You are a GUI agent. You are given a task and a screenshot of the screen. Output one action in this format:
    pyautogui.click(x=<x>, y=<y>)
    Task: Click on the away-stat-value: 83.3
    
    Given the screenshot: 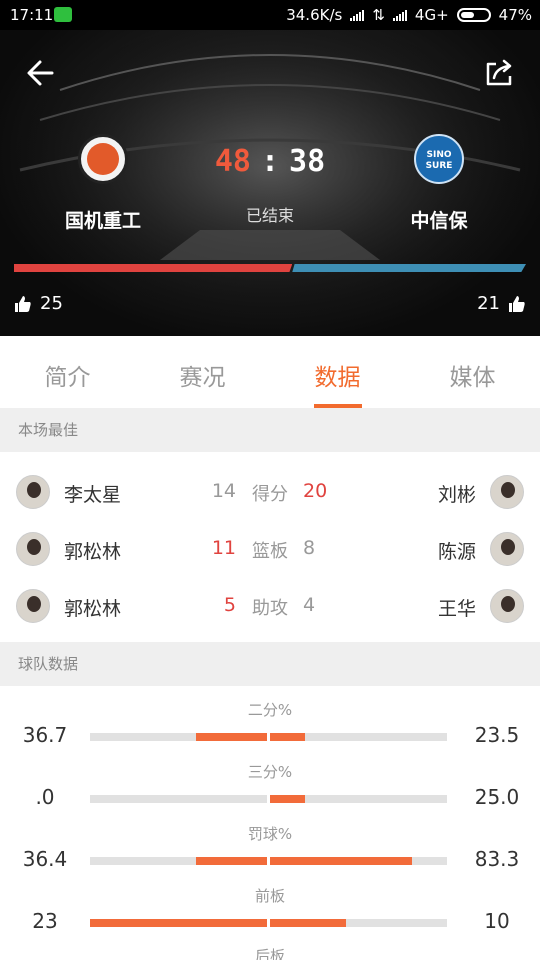 What is the action you would take?
    pyautogui.click(x=497, y=859)
    